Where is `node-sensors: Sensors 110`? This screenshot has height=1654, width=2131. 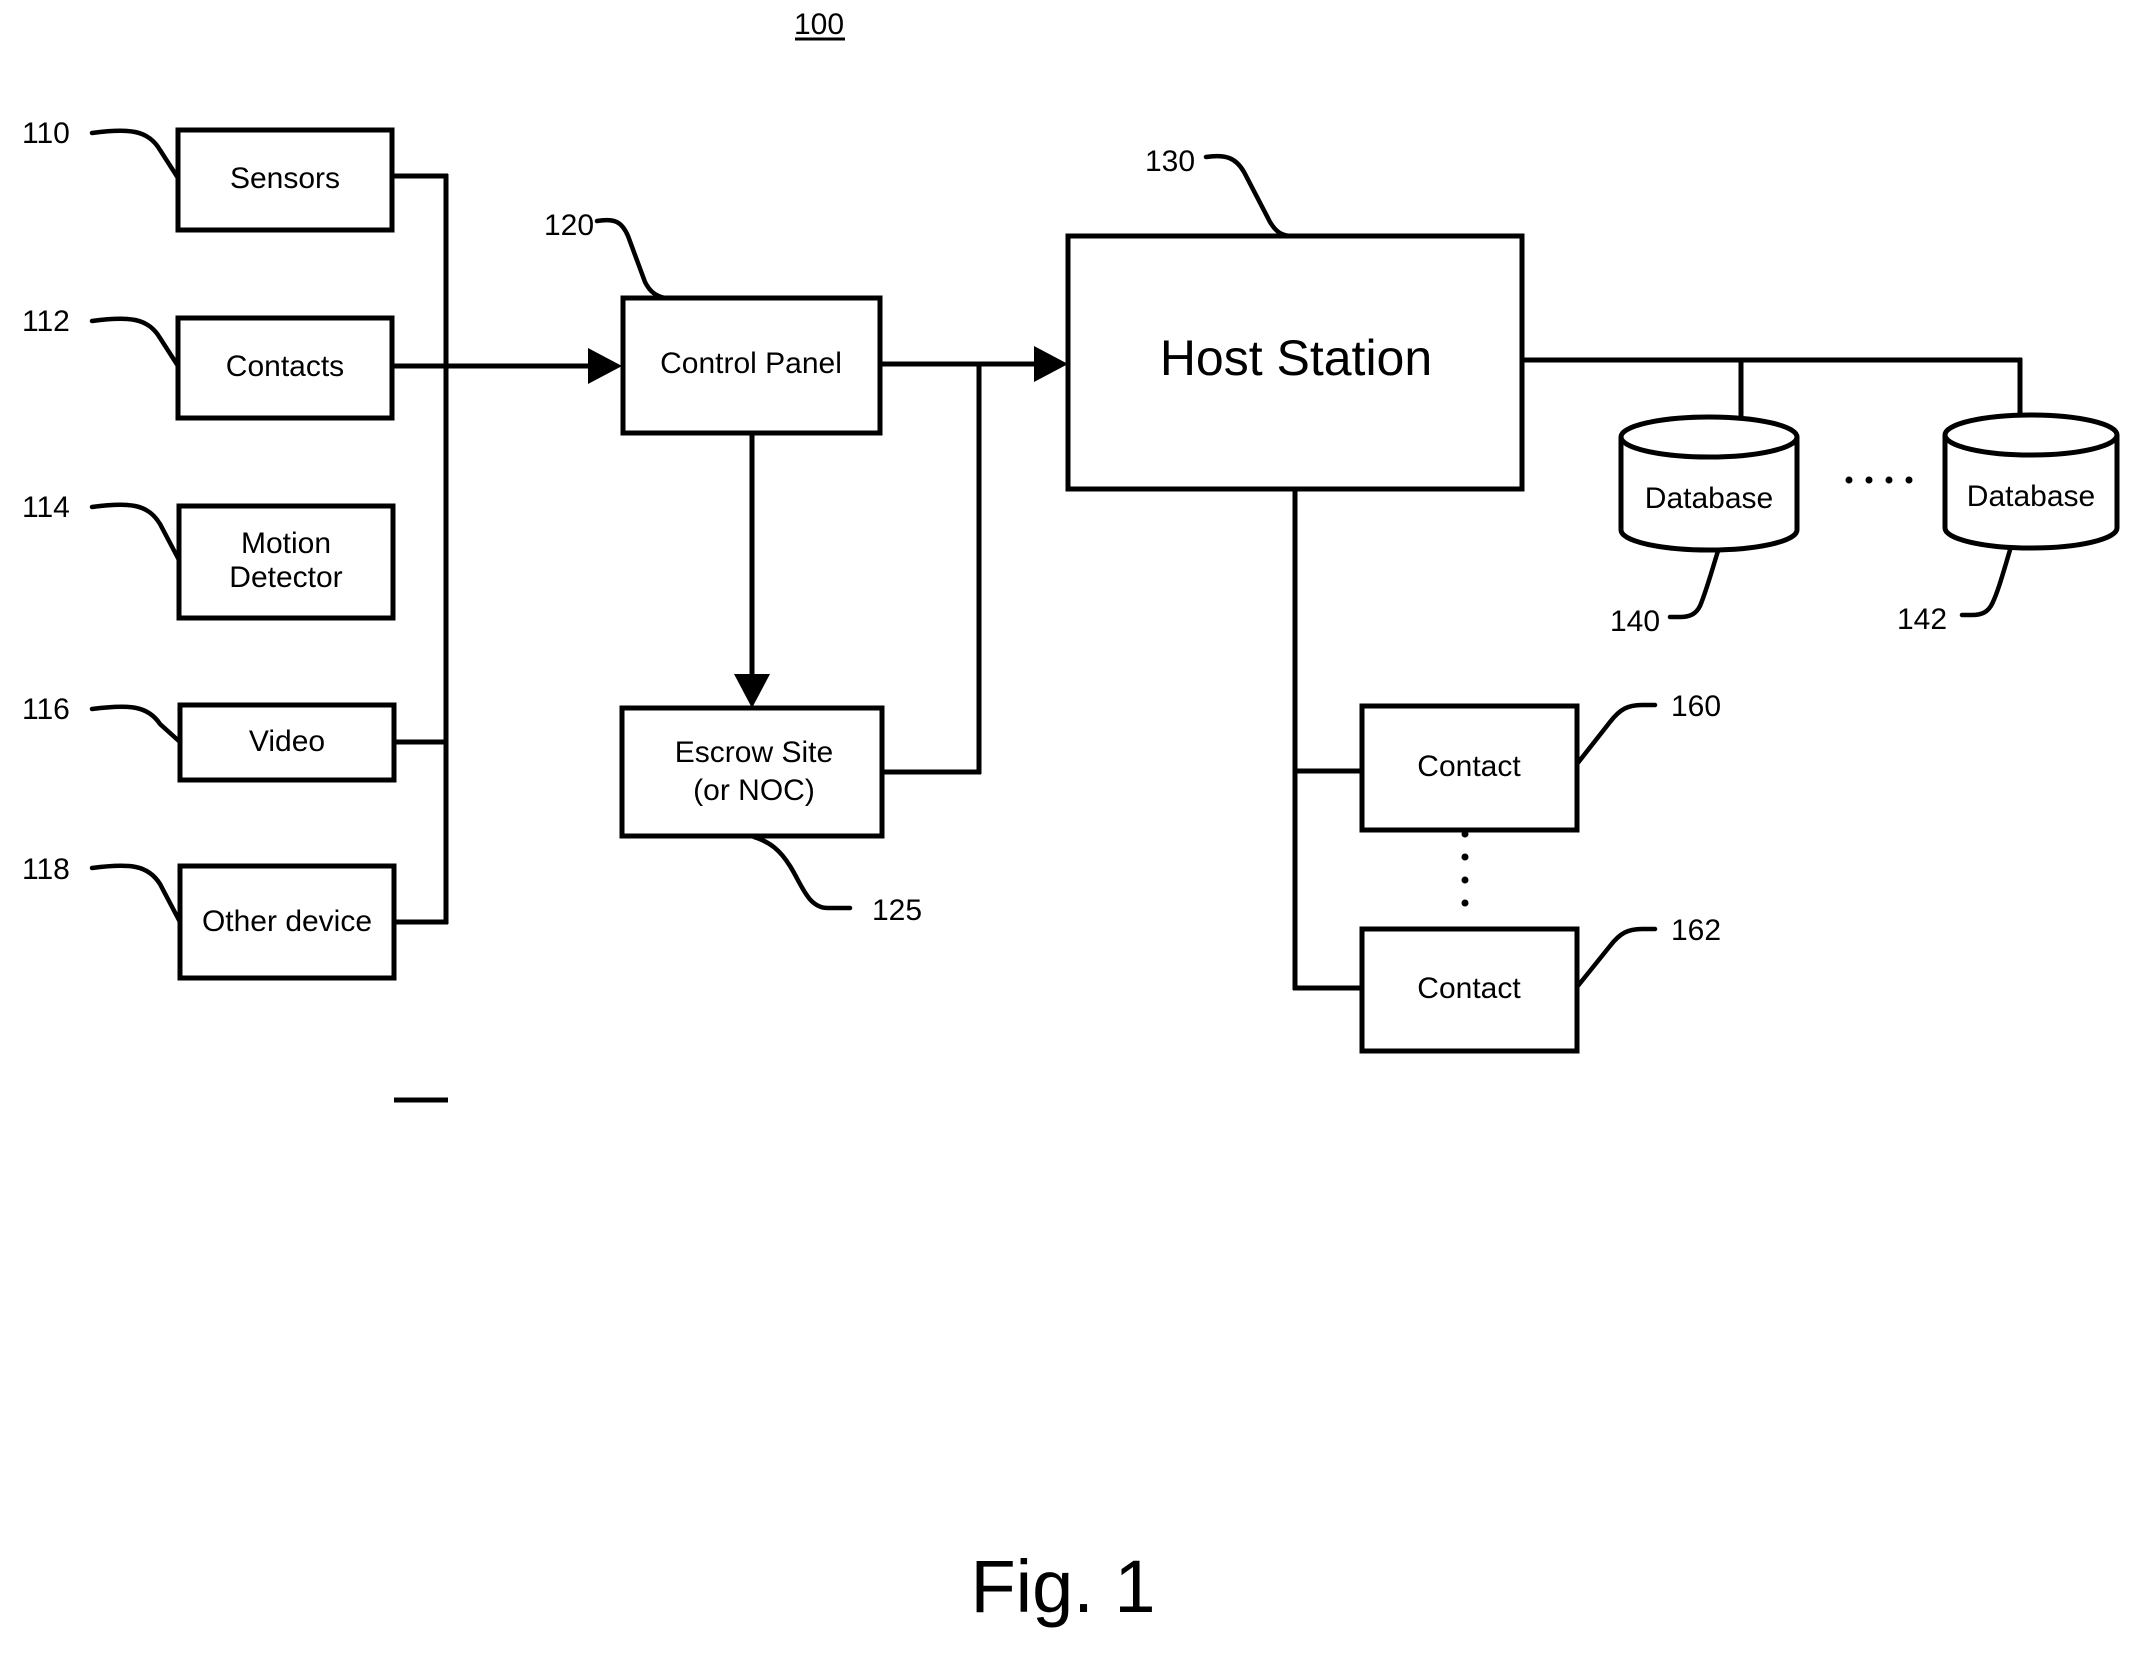 node-sensors: Sensors 110 is located at coordinates (208, 175).